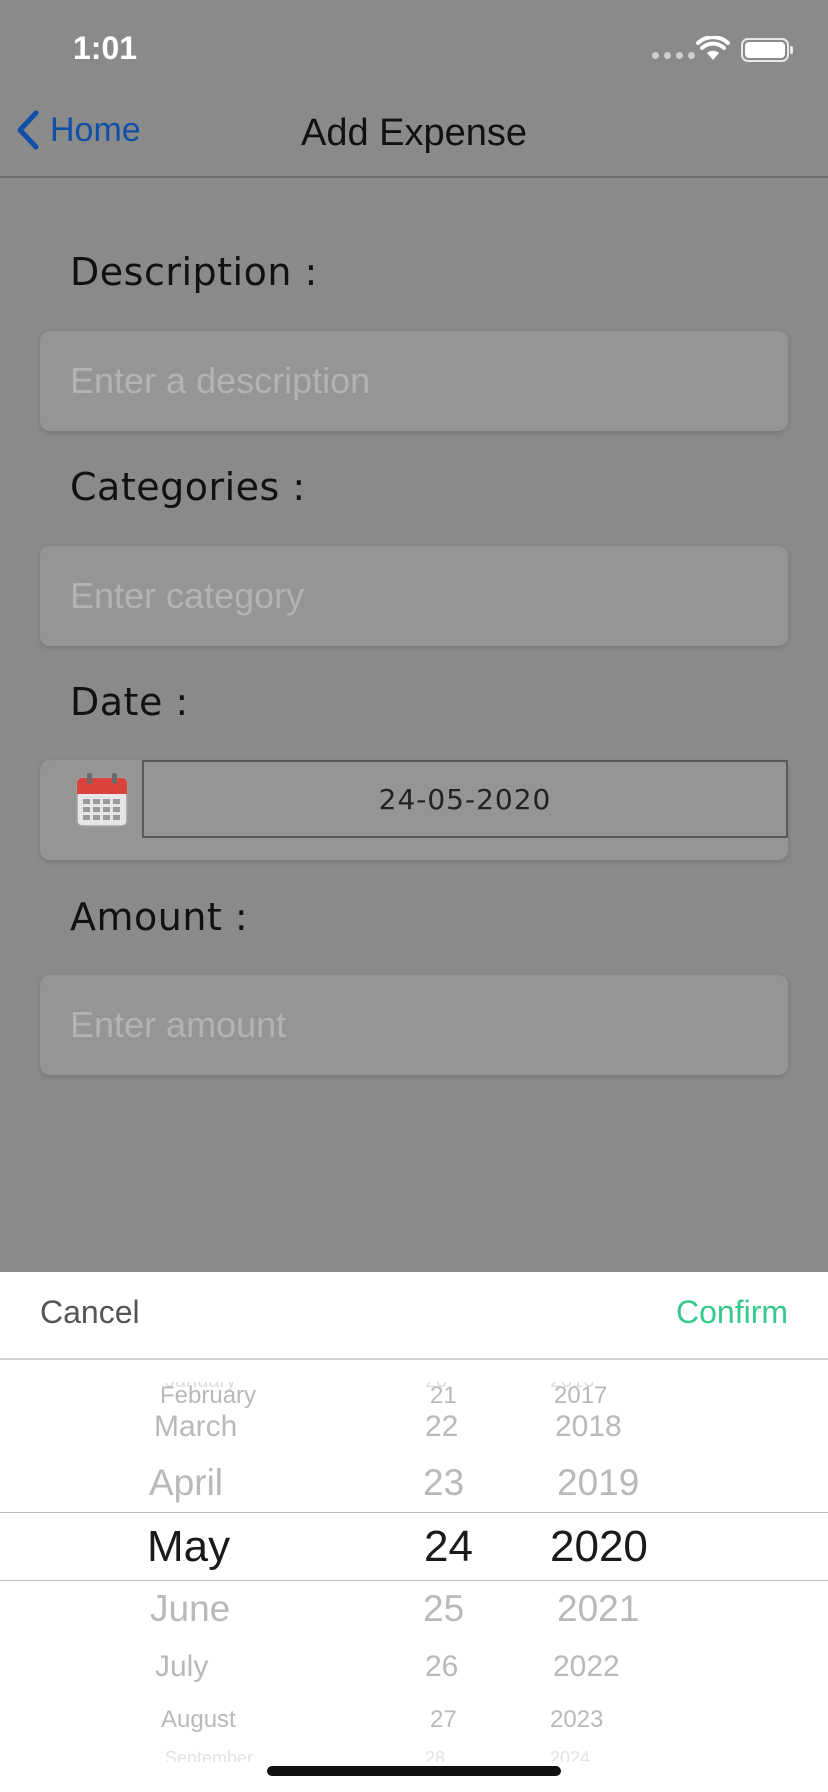  I want to click on date-label: Date :, so click(129, 702).